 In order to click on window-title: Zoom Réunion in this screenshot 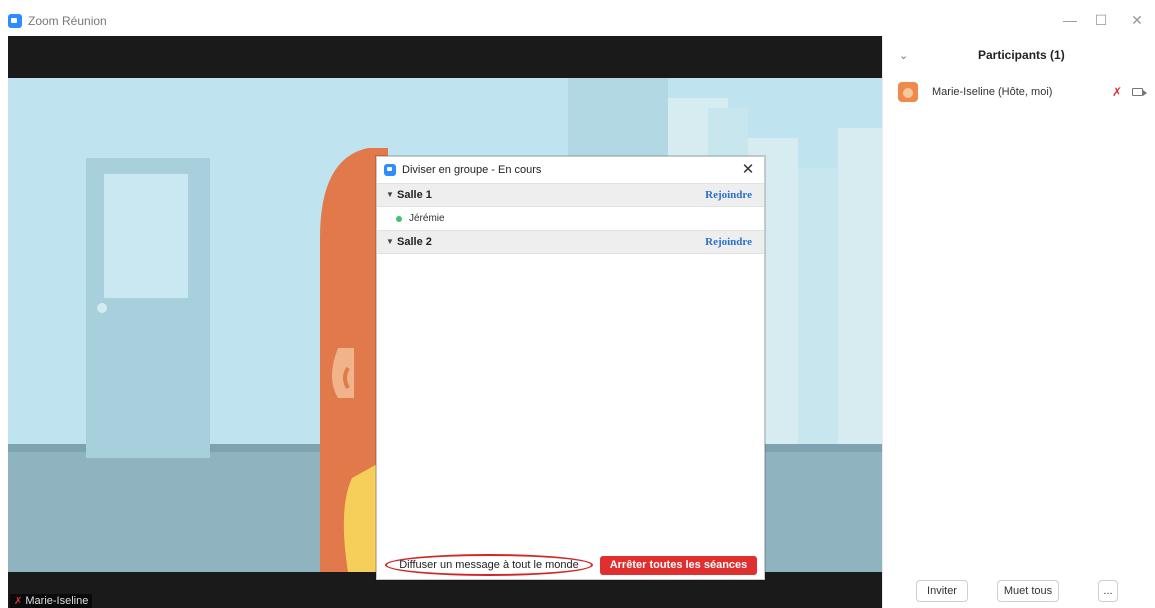, I will do `click(67, 21)`.